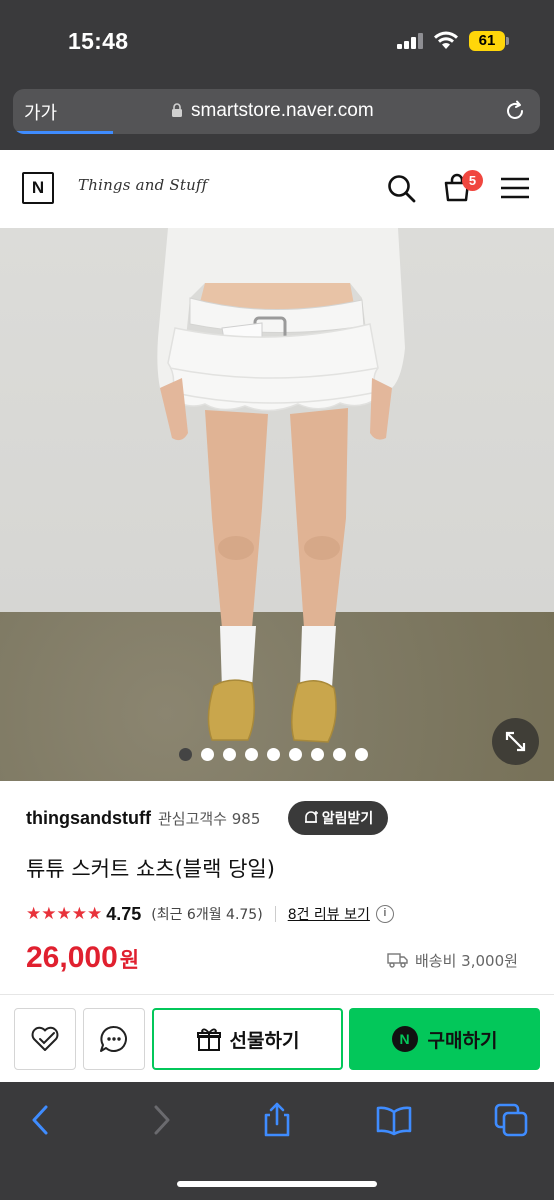 This screenshot has width=554, height=1200. What do you see at coordinates (277, 1184) in the screenshot?
I see `home-indicator` at bounding box center [277, 1184].